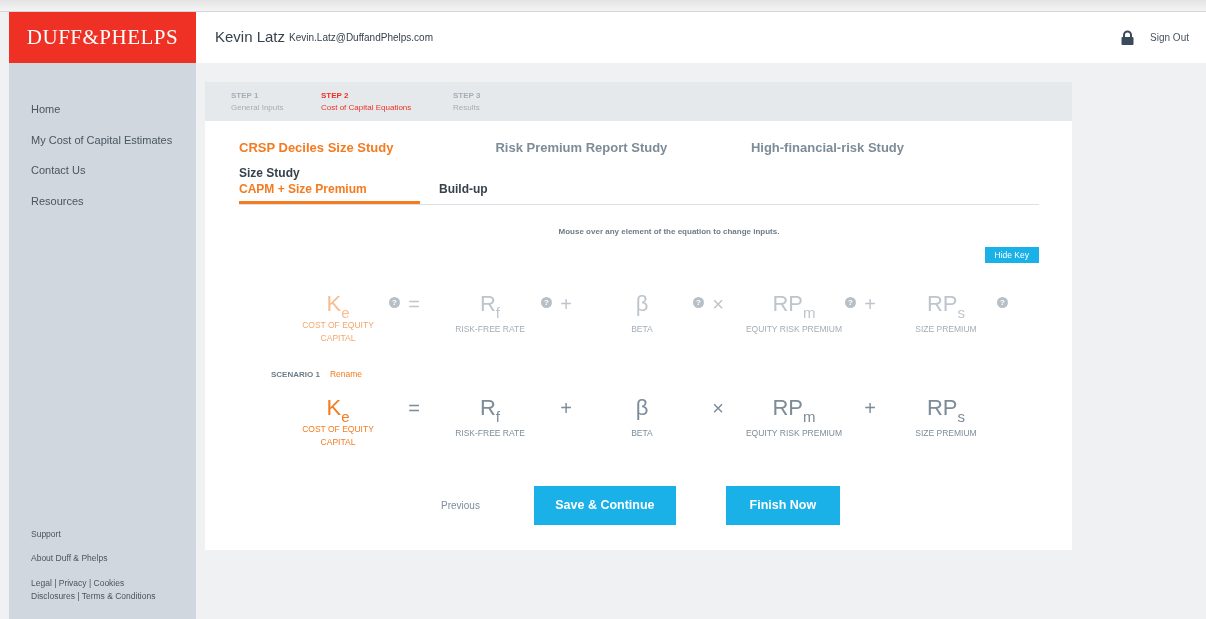 Image resolution: width=1206 pixels, height=619 pixels. I want to click on section-title: Size Study, so click(270, 172).